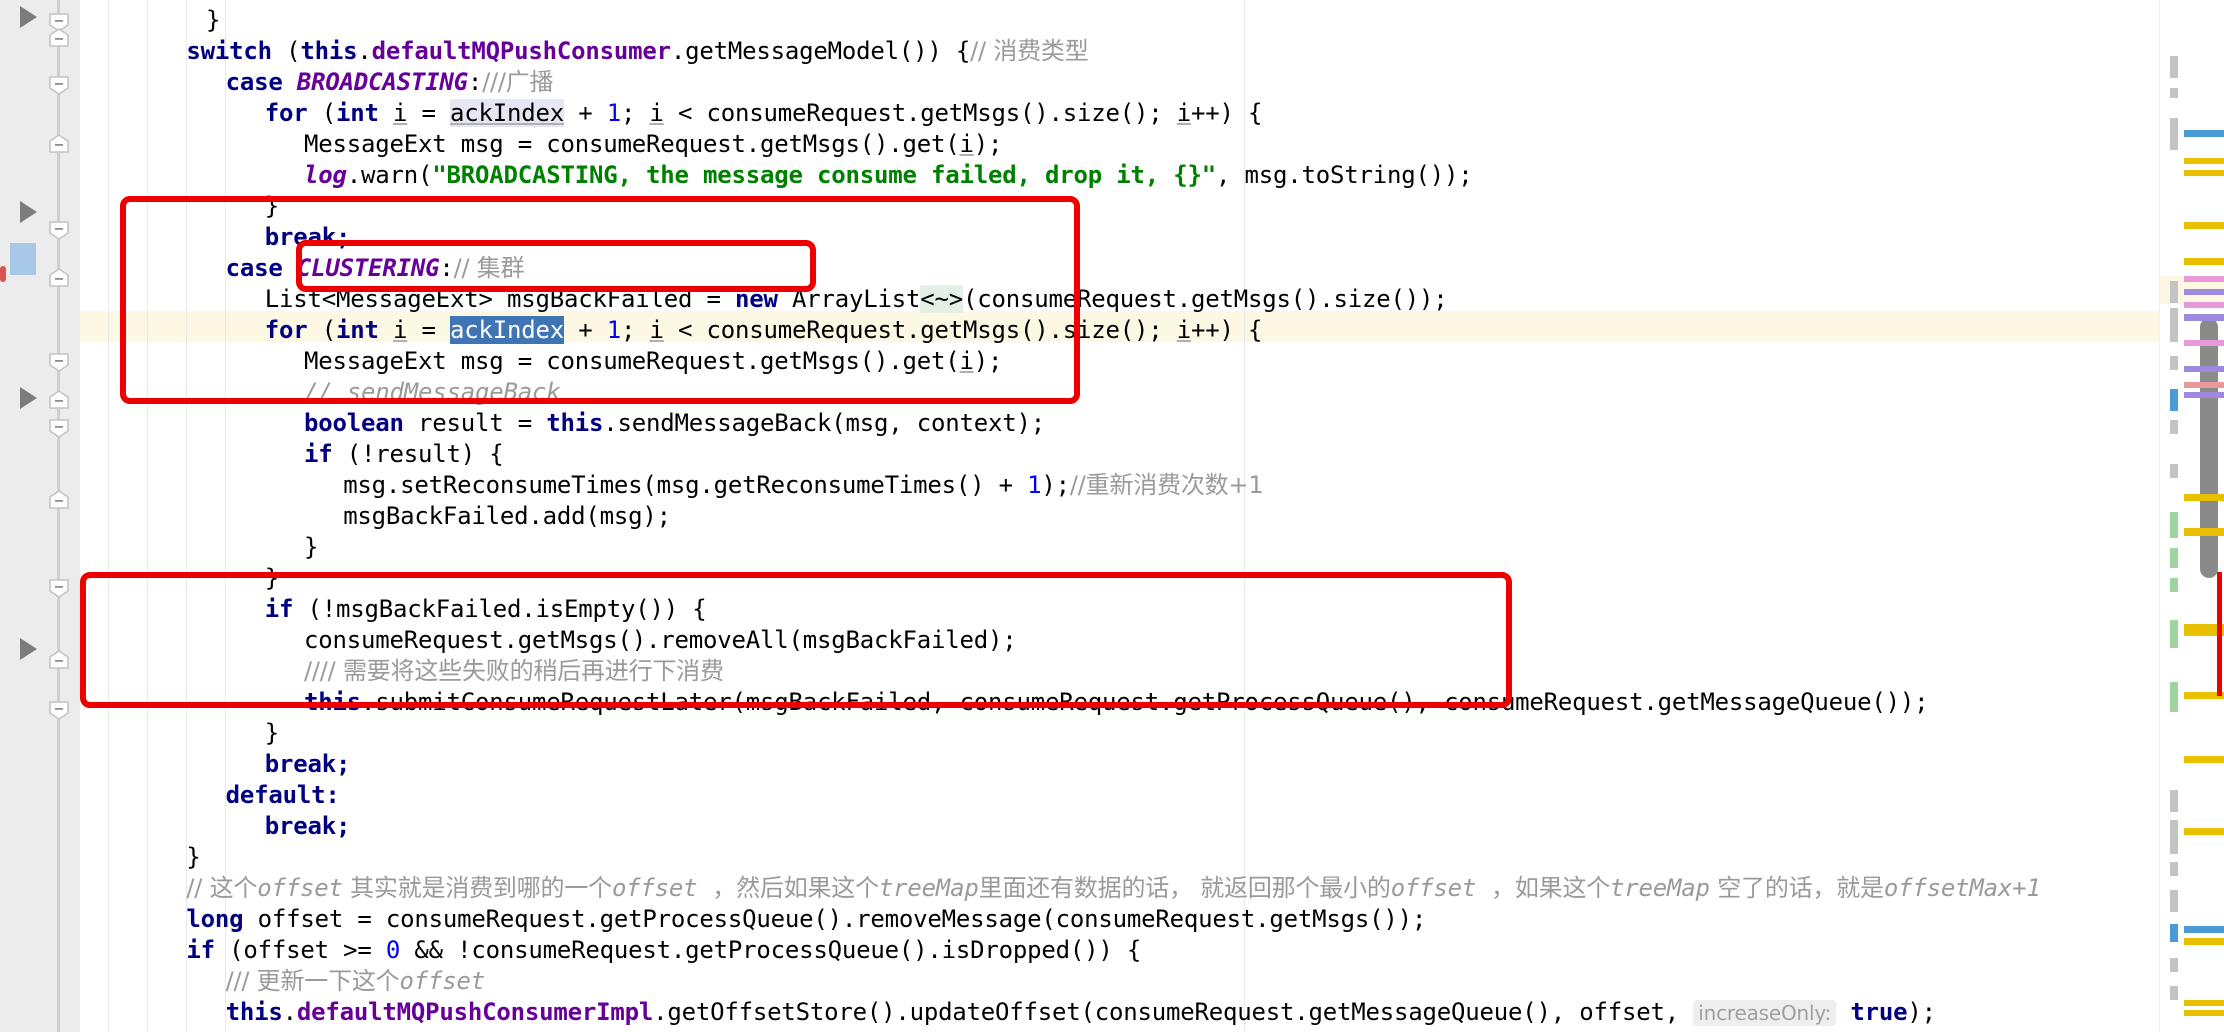  I want to click on code-line: case CLUSTERING:// 集群, so click(375, 268).